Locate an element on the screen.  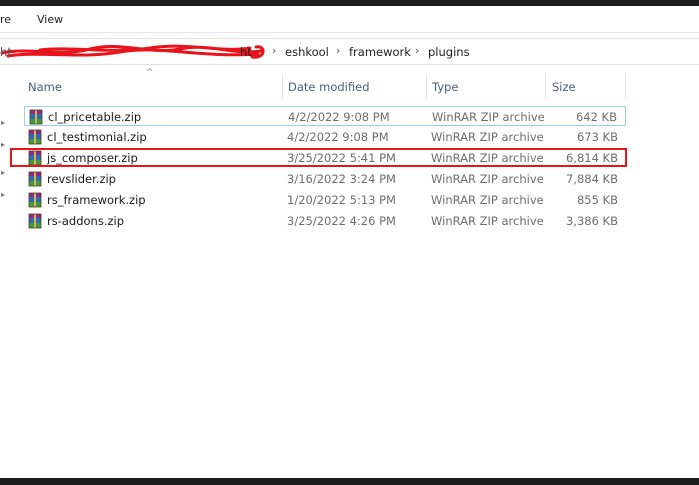
file-date-modified: 3/25/2022 5:41 PM is located at coordinates (341, 158).